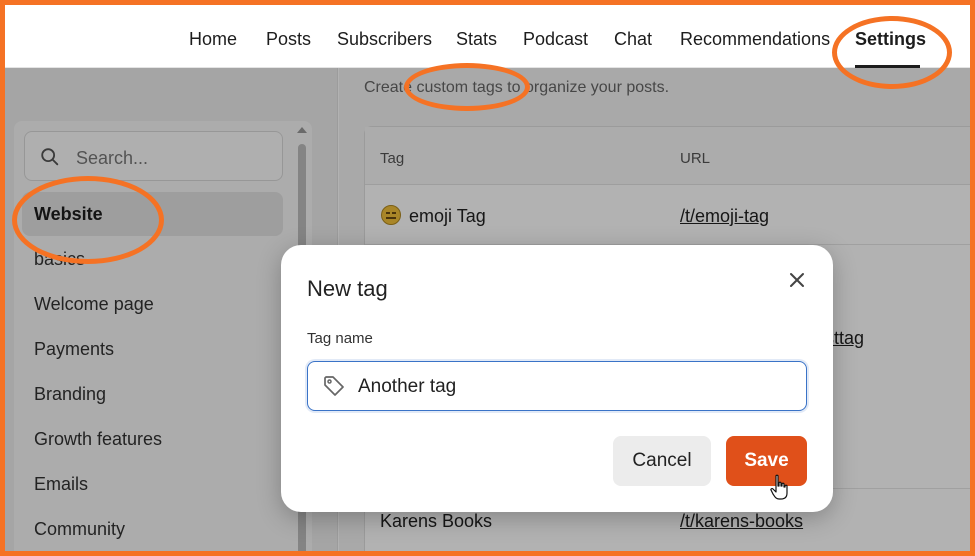 This screenshot has width=975, height=556. I want to click on tag-icon, so click(334, 386).